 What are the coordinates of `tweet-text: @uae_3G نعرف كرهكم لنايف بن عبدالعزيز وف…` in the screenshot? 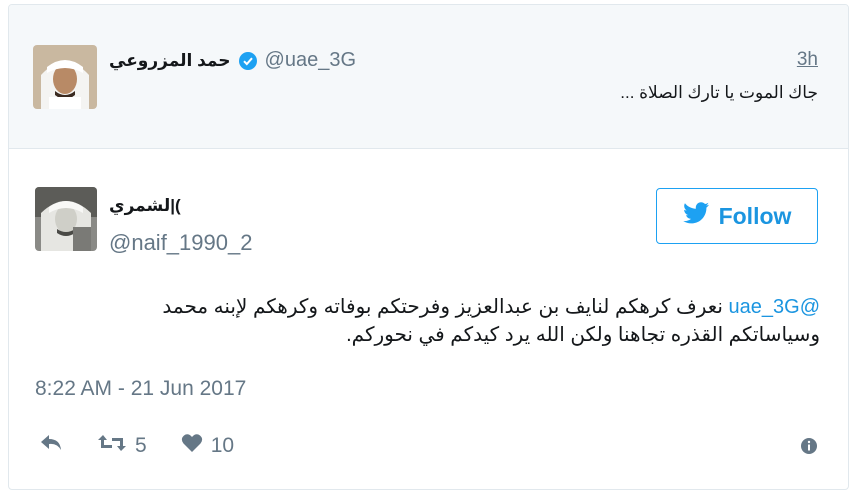 It's located at (427, 321).